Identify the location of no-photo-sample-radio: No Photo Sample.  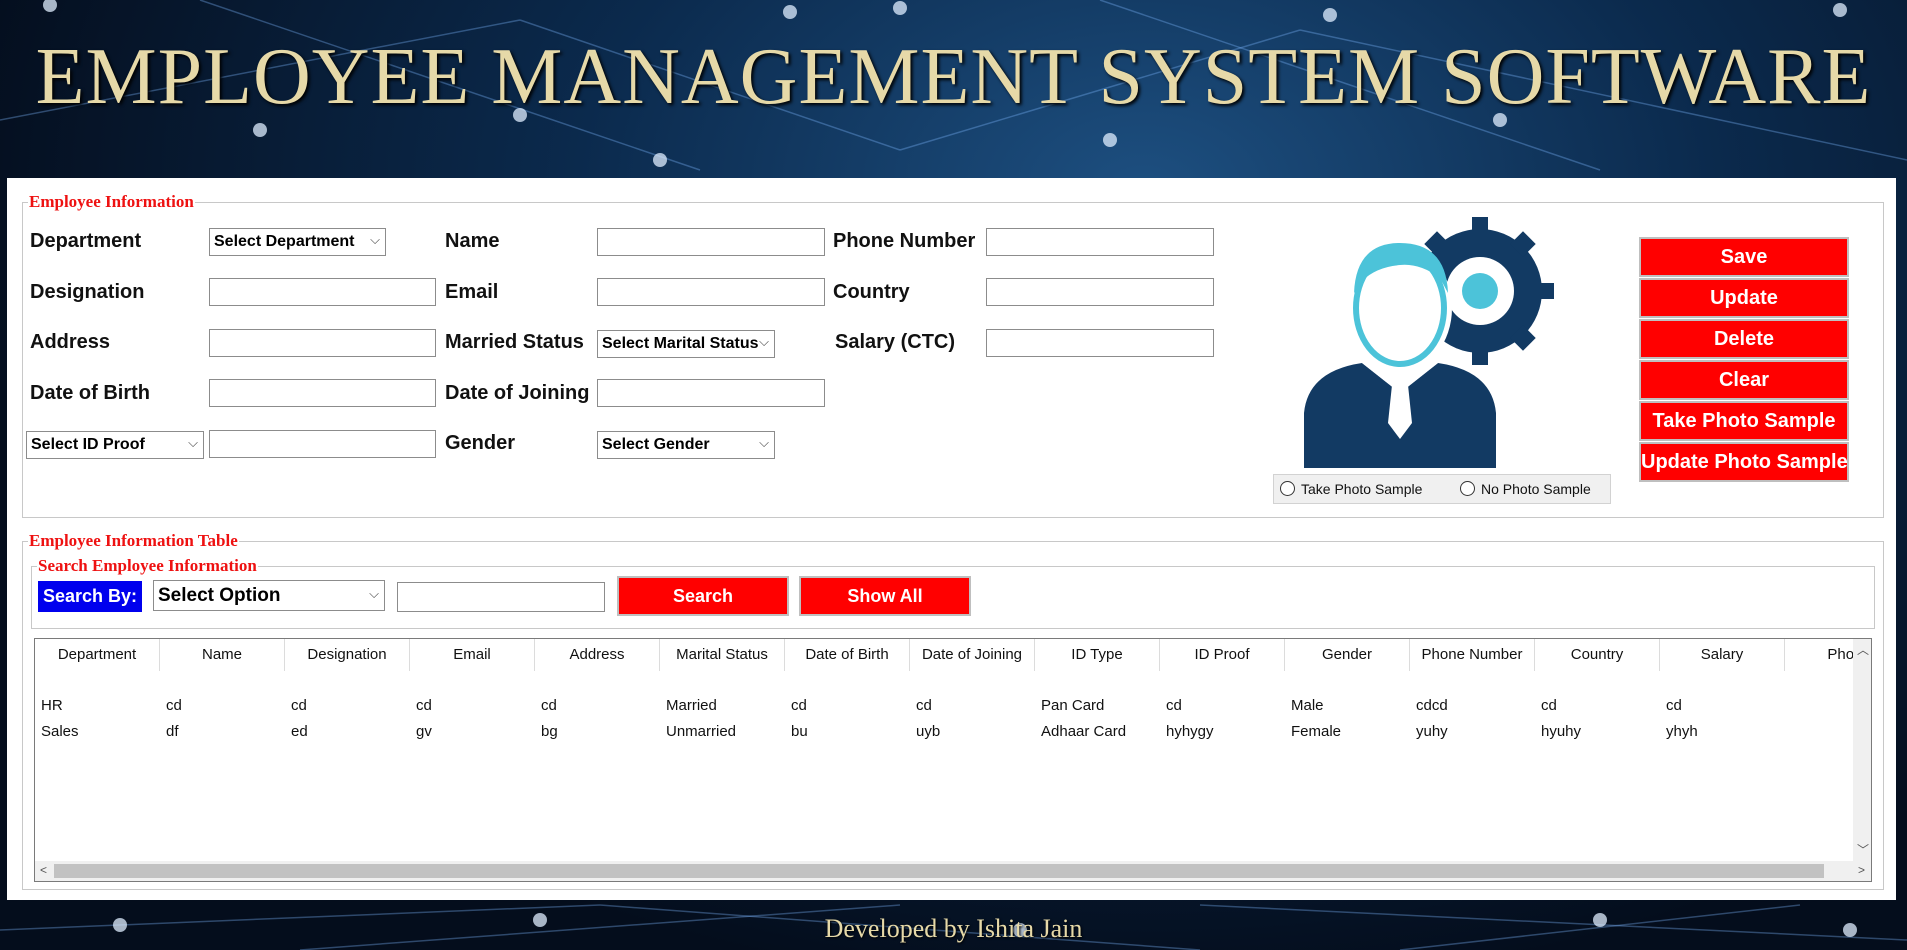
(1525, 489).